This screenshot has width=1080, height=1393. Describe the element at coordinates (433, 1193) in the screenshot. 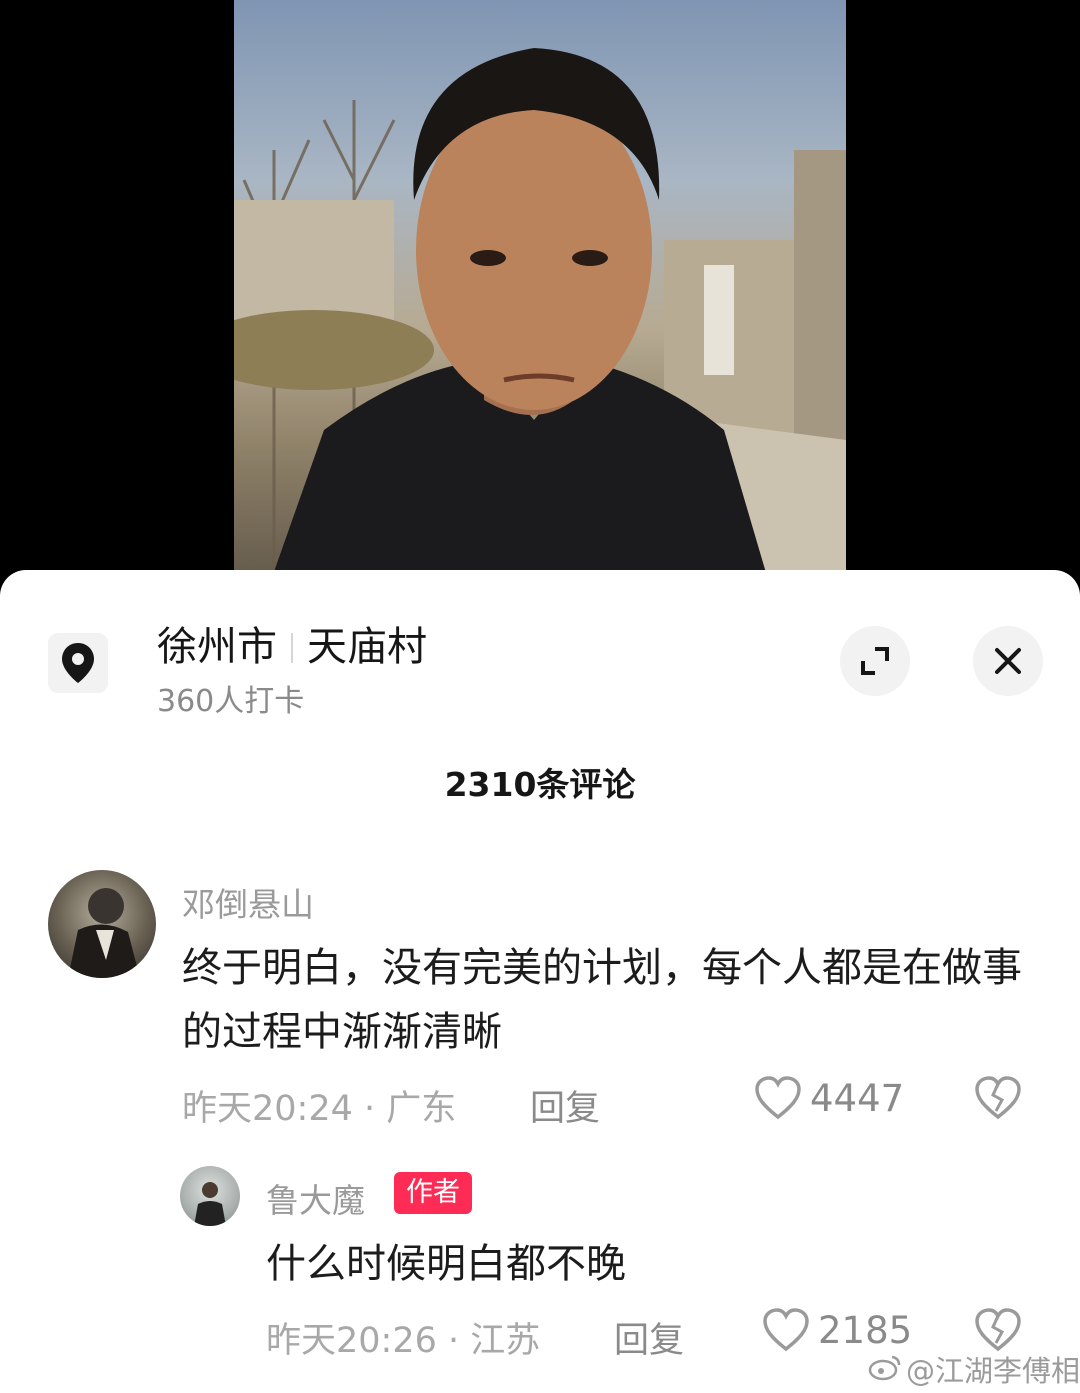

I see `author-badge: 作者` at that location.